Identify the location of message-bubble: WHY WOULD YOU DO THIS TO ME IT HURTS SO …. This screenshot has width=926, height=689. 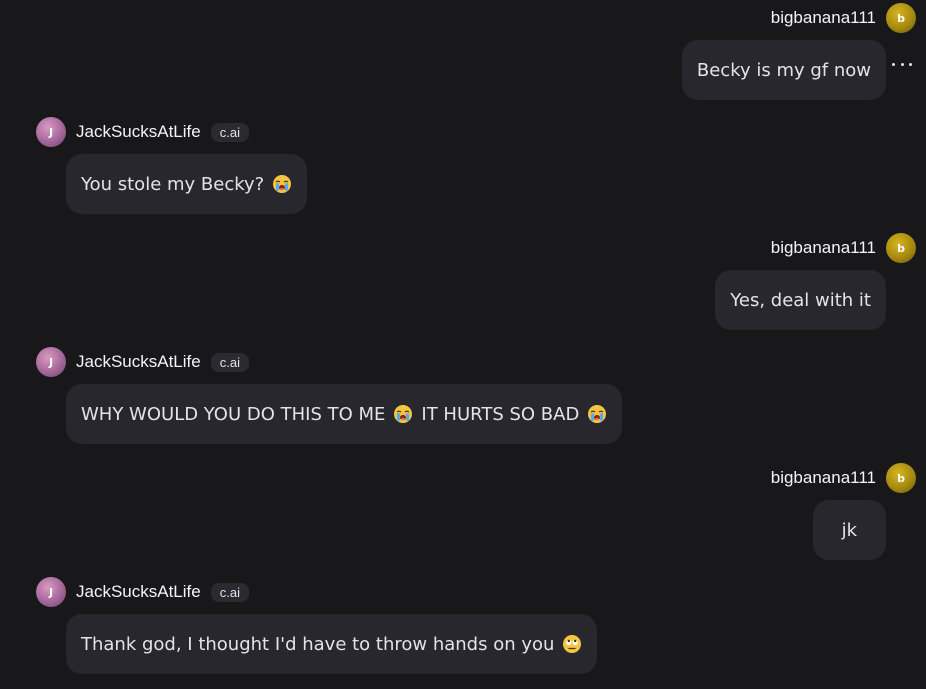
(344, 414).